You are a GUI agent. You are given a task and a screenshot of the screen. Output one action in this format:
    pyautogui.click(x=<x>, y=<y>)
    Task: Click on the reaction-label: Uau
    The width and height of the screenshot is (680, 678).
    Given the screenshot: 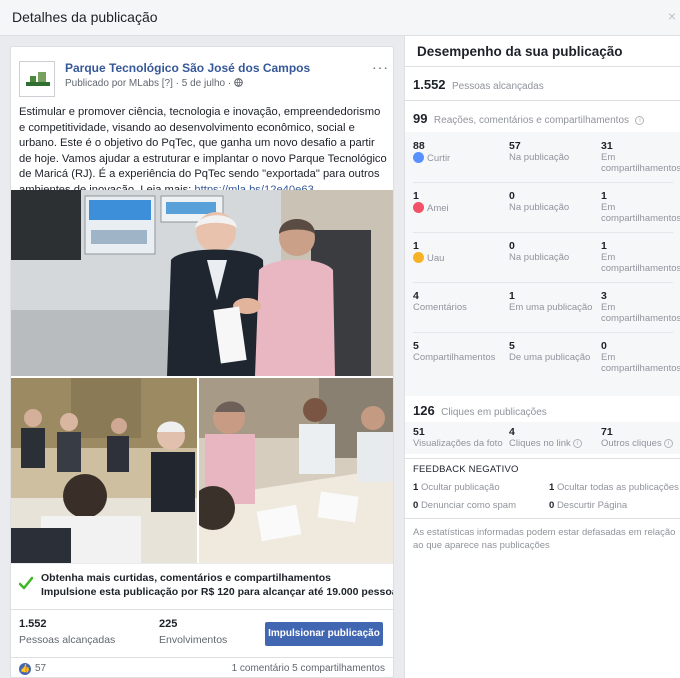 What is the action you would take?
    pyautogui.click(x=436, y=258)
    